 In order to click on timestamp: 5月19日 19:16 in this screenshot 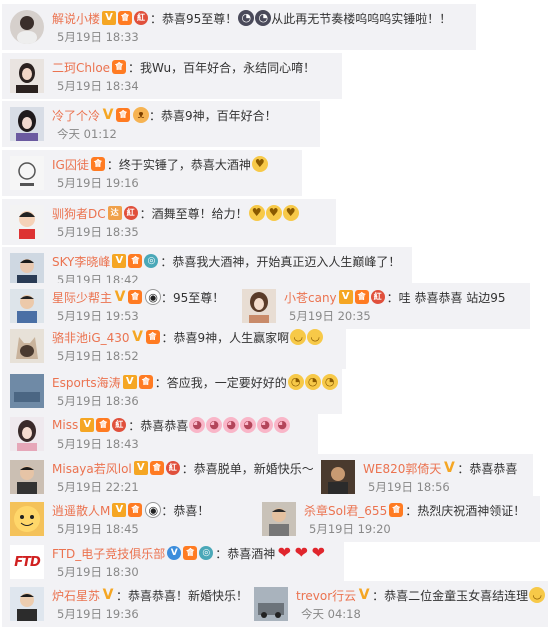, I will do `click(98, 183)`.